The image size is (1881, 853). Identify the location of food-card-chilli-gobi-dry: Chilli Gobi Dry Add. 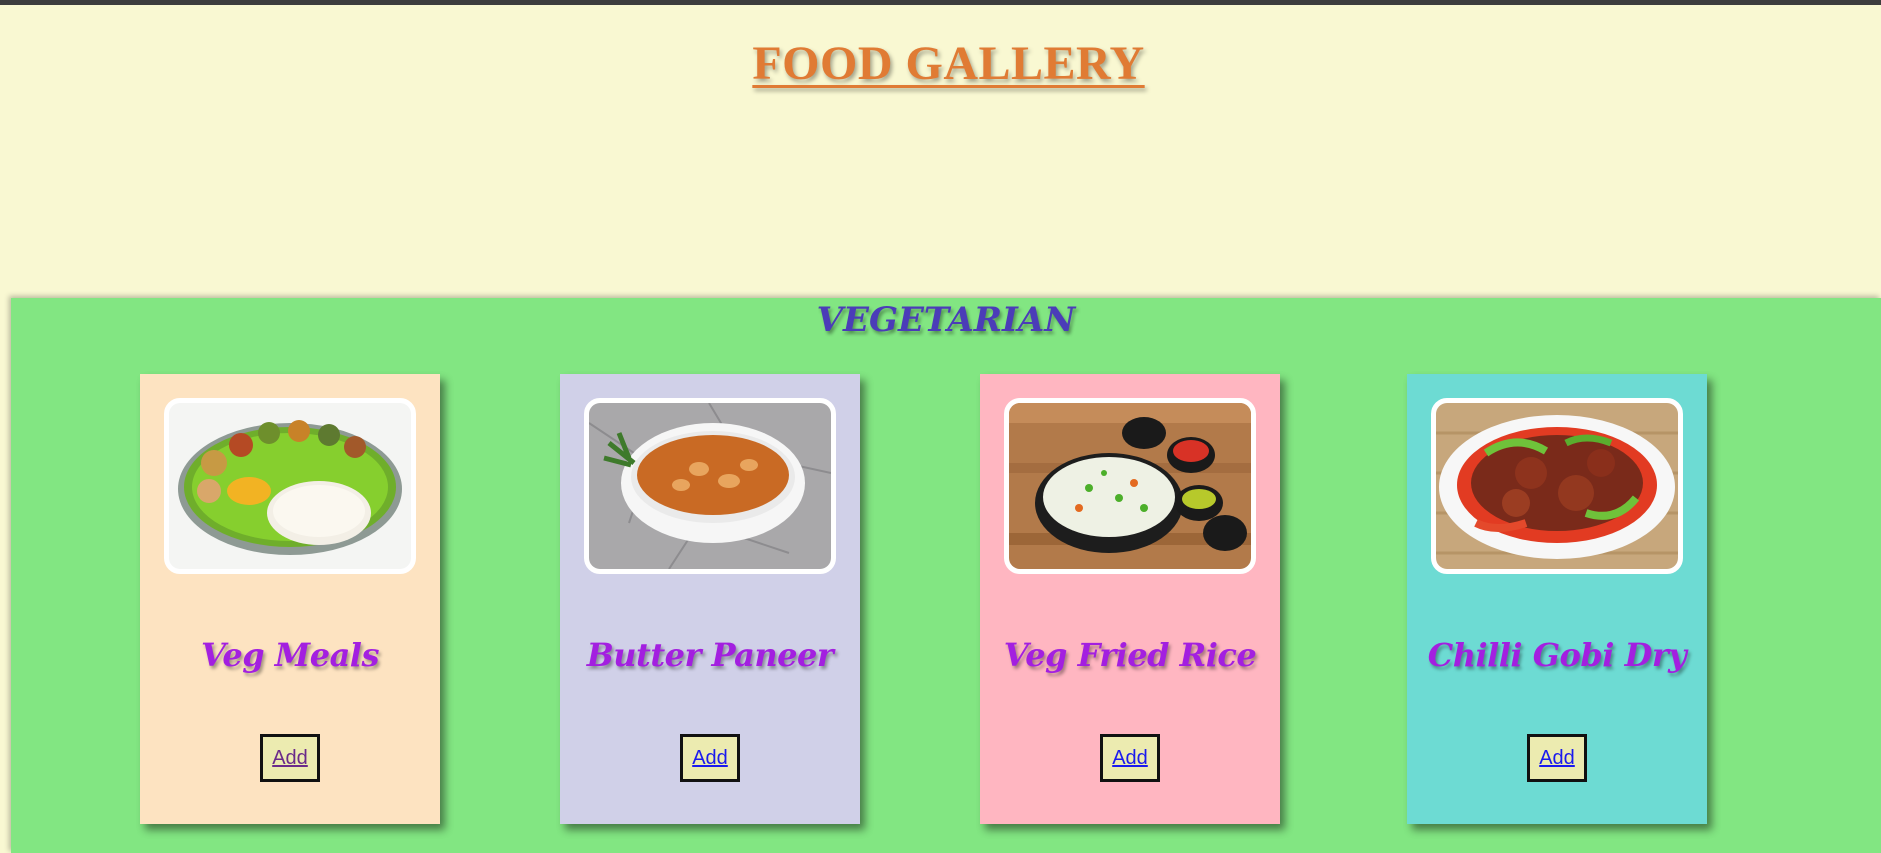
(1557, 599).